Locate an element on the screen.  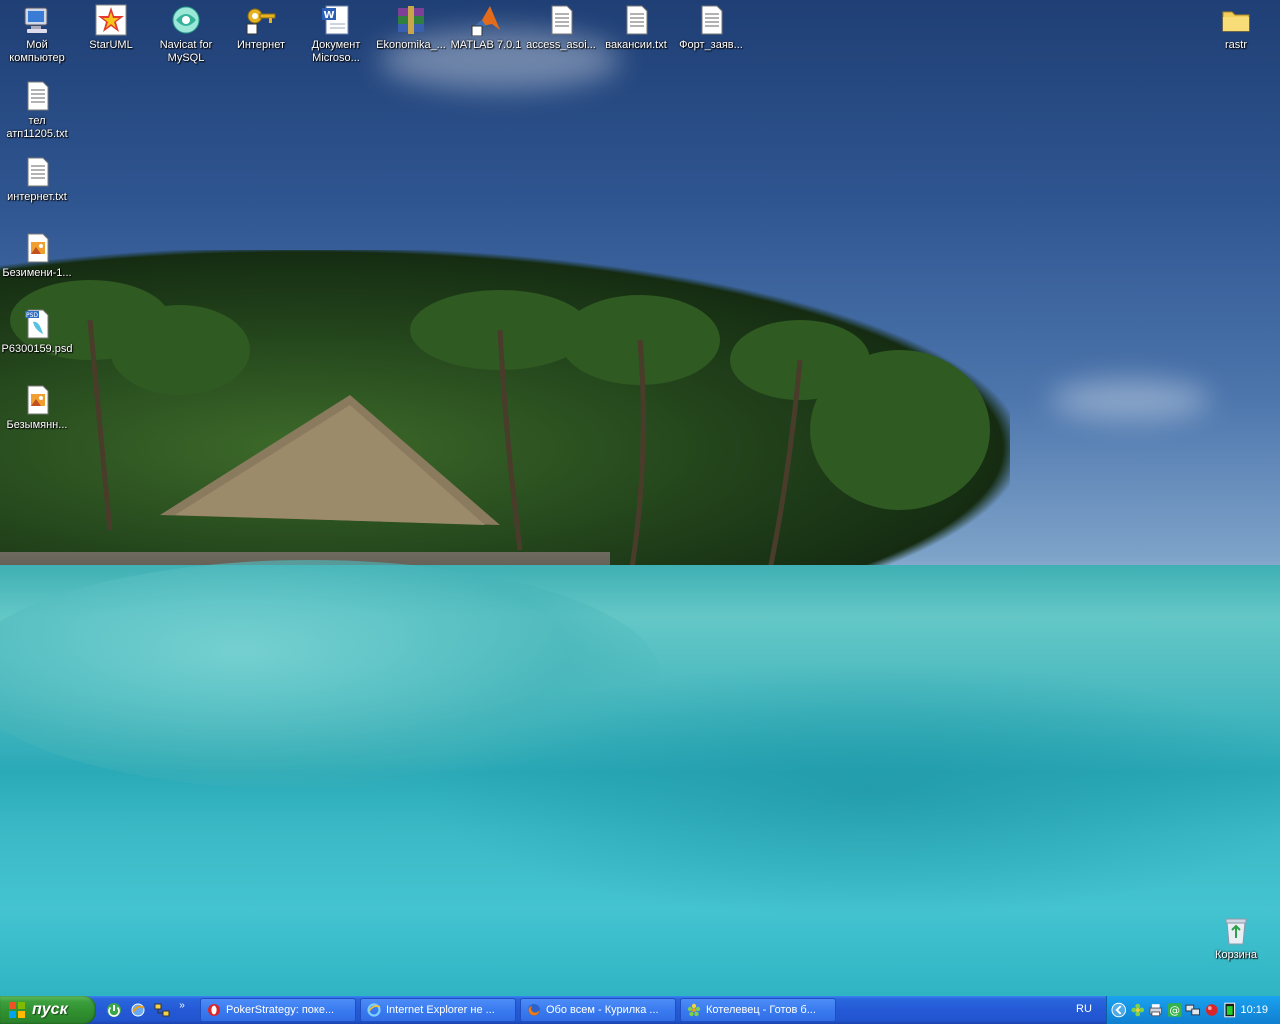
quick-launch-show-desktop is located at coordinates (114, 1010).